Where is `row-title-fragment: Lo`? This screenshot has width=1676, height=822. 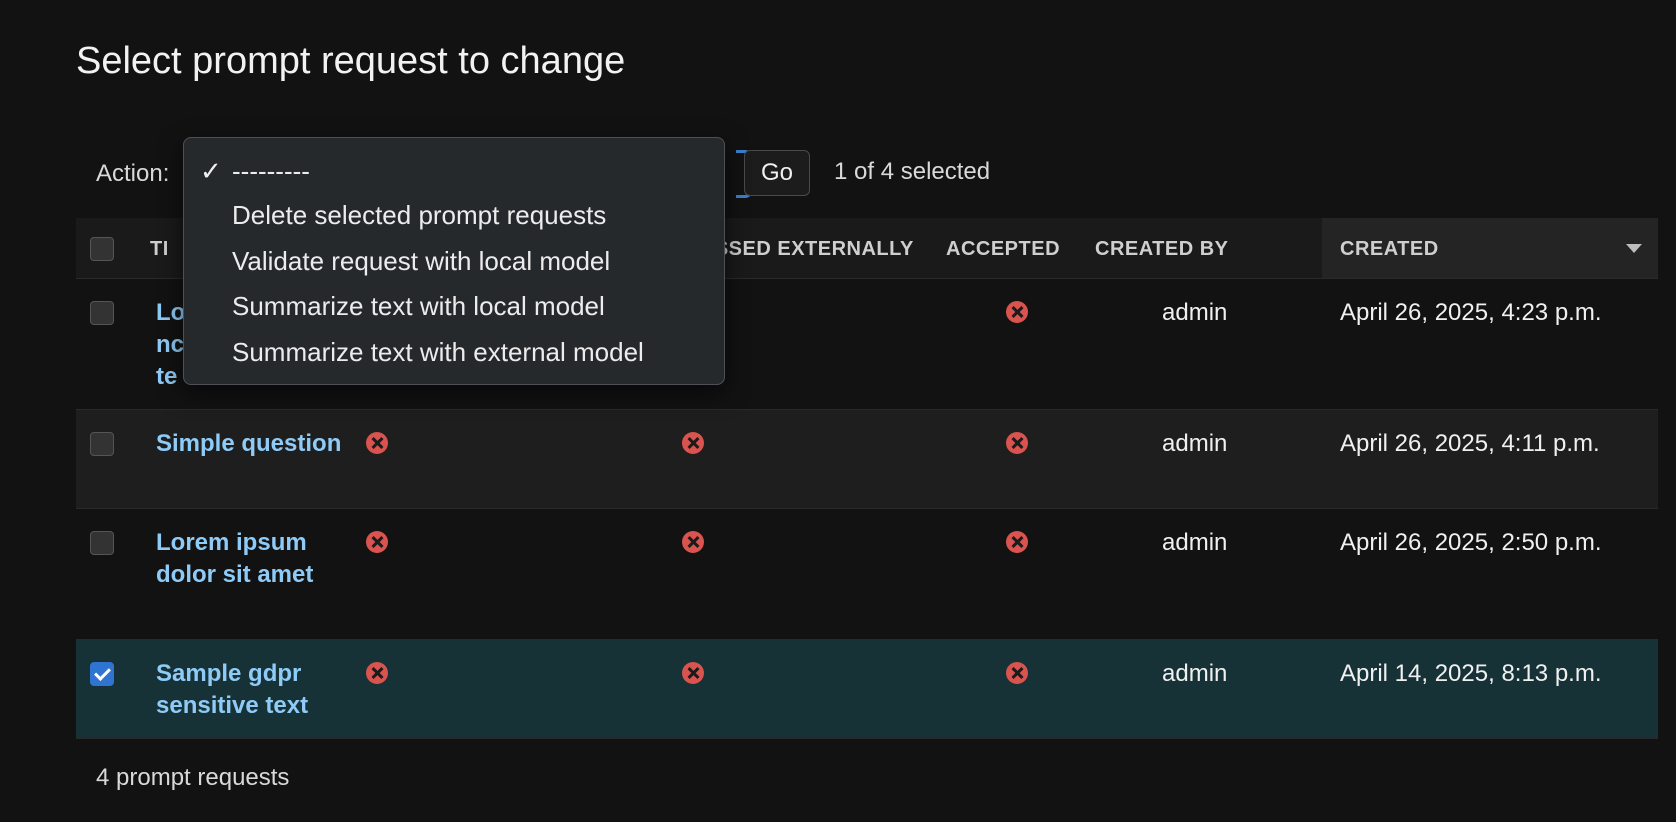
row-title-fragment: Lo is located at coordinates (171, 312).